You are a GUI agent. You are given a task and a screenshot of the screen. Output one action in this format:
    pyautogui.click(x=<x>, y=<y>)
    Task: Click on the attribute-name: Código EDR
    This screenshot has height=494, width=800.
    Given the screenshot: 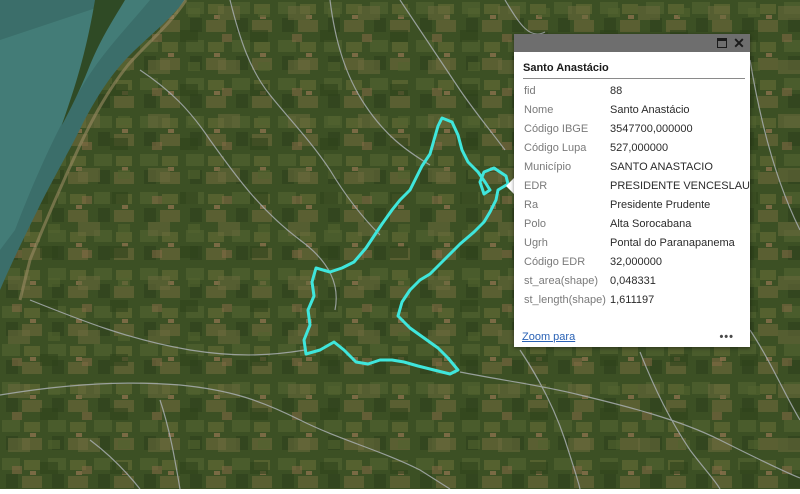 What is the action you would take?
    pyautogui.click(x=555, y=262)
    